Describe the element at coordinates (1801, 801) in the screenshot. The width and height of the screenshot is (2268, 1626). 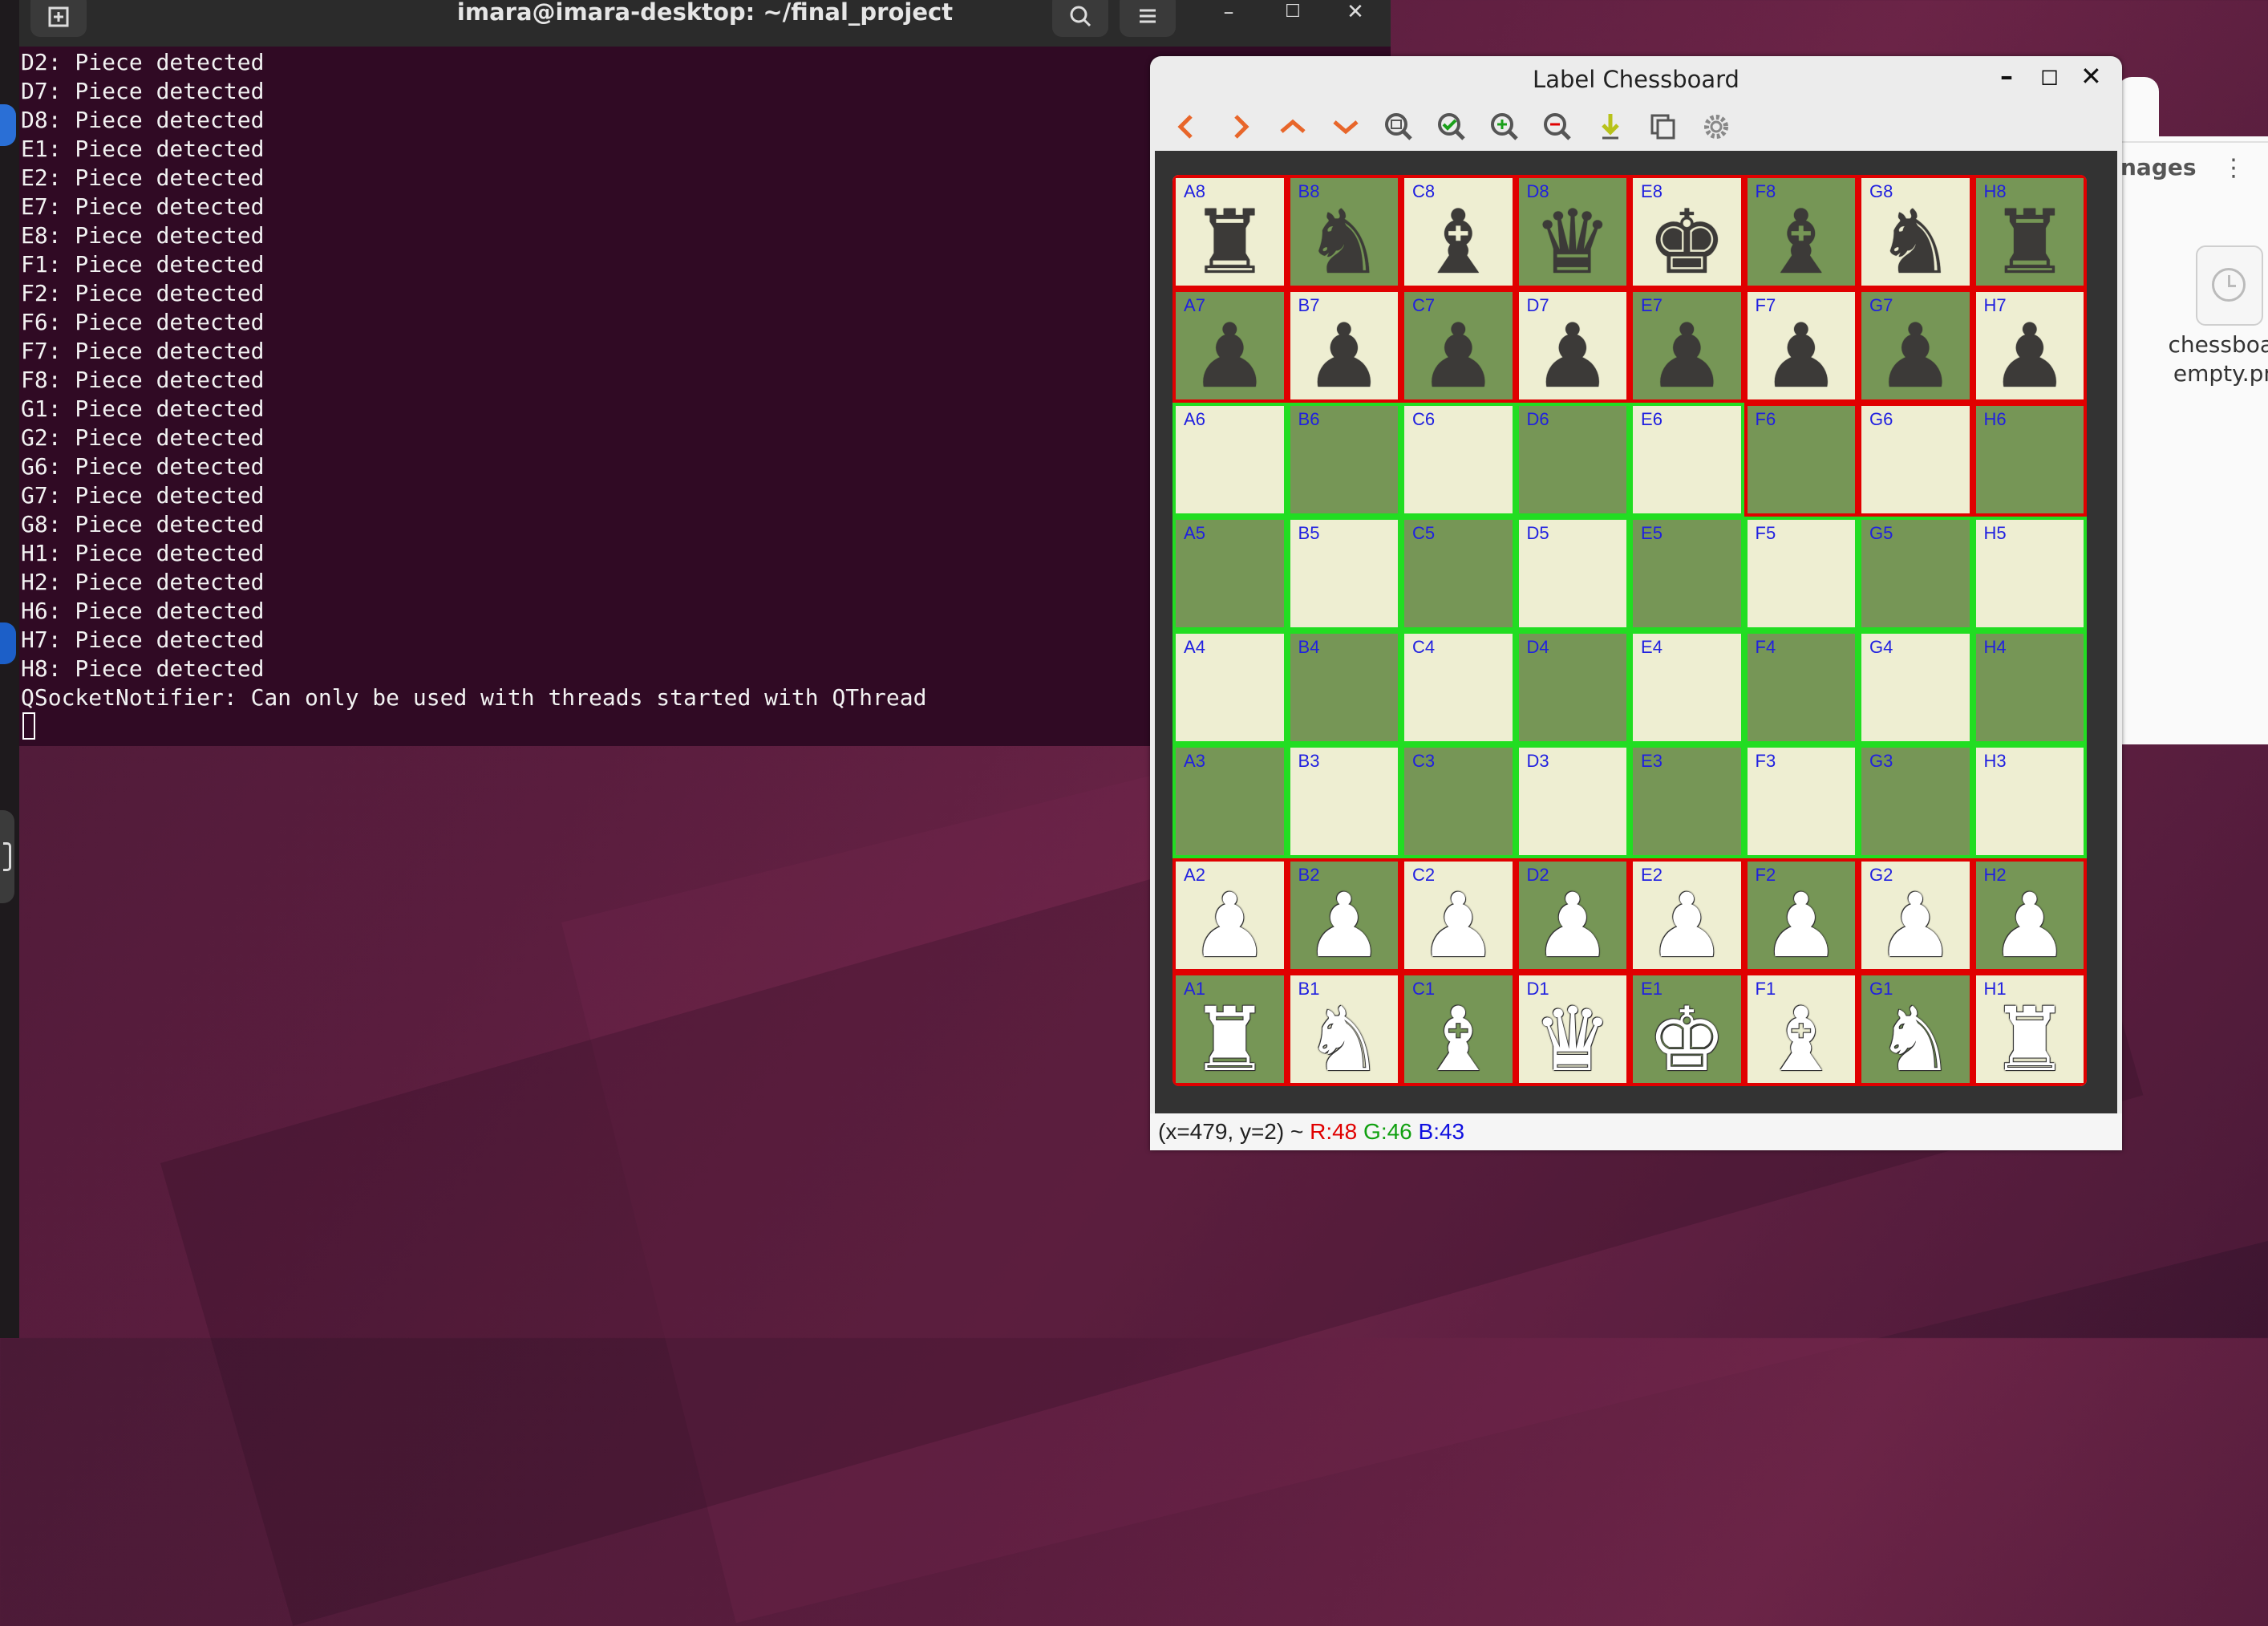
I see `square-f3: F3` at that location.